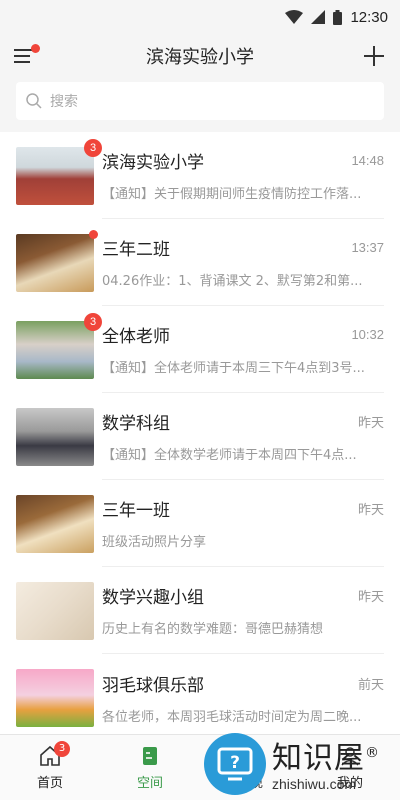 This screenshot has width=400, height=800. I want to click on tab-space: 空间, so click(150, 767).